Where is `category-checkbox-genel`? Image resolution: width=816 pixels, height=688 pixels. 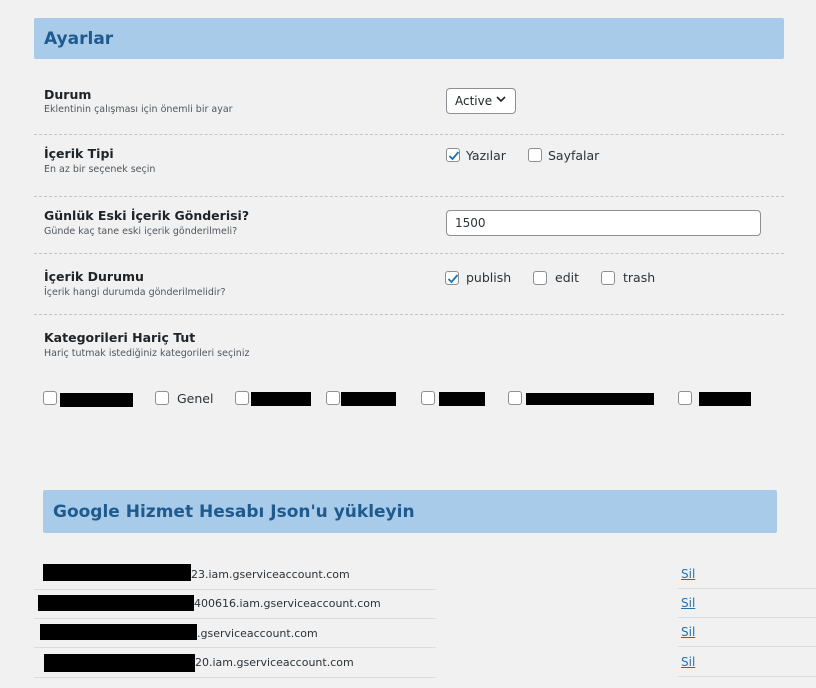 category-checkbox-genel is located at coordinates (162, 398).